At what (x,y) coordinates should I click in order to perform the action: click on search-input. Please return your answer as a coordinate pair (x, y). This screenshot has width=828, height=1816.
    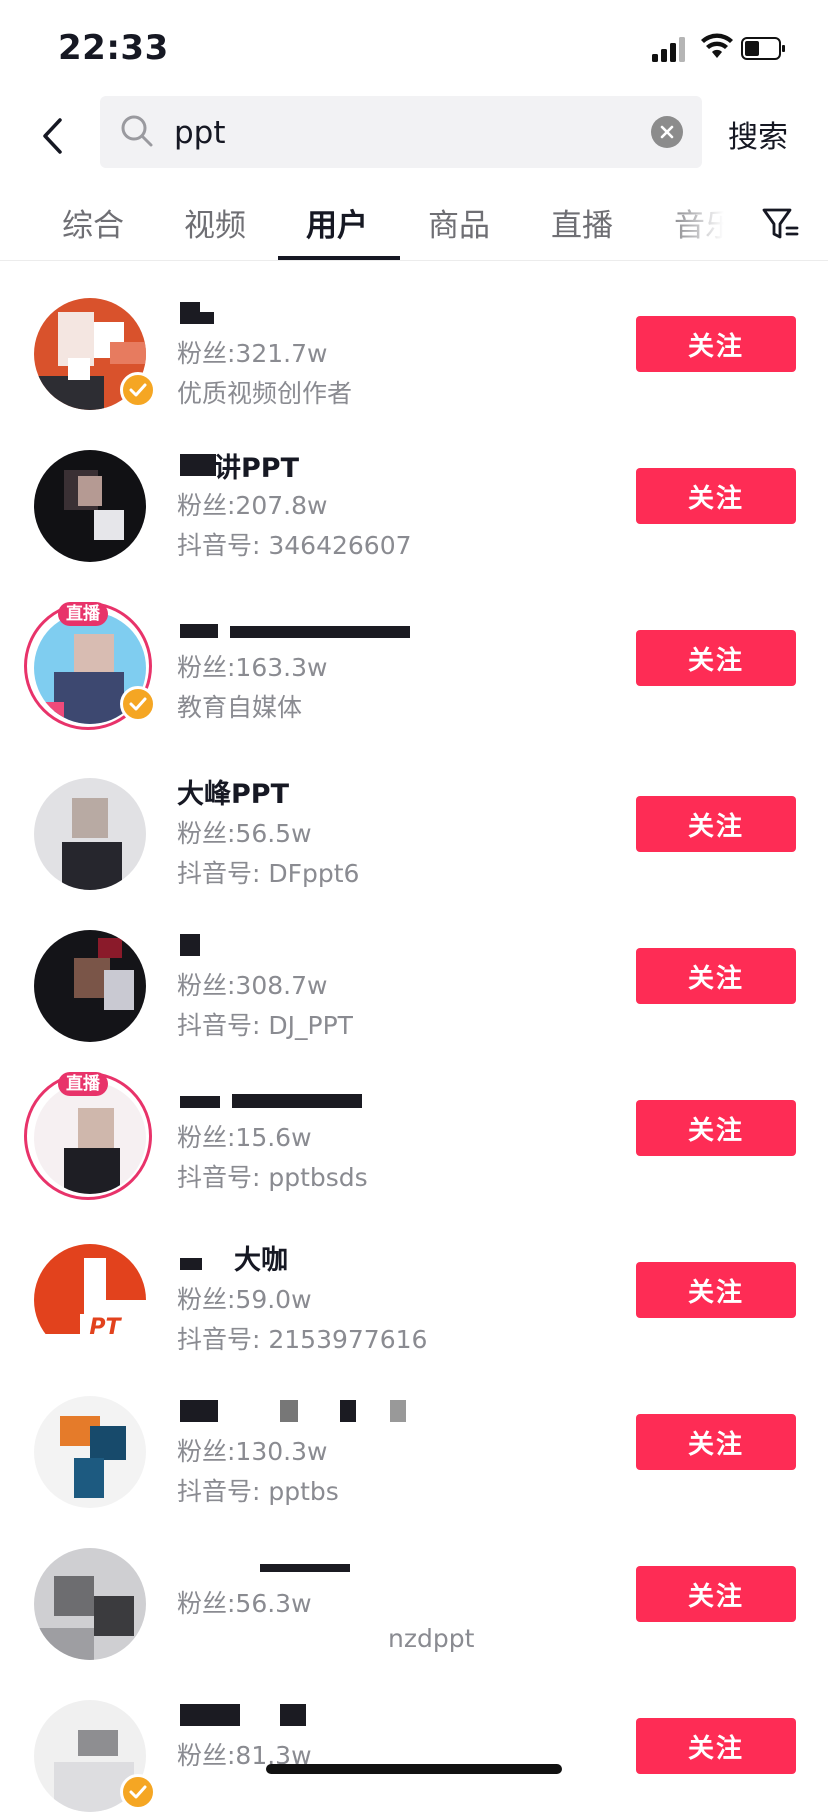
    Looking at the image, I should click on (394, 133).